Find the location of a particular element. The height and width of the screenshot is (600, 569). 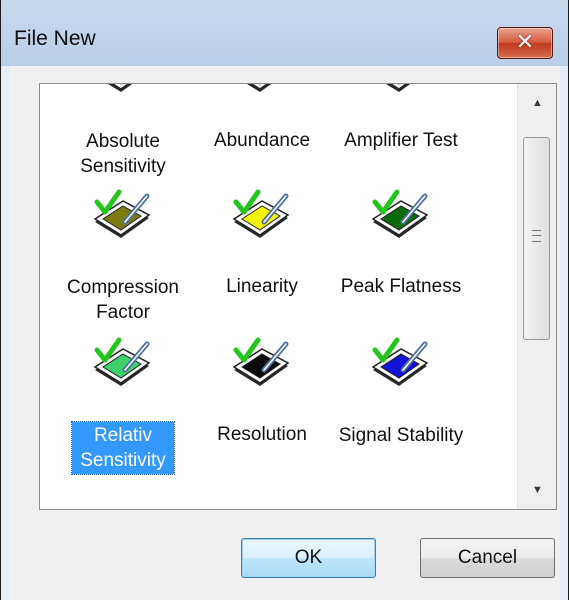

resolution-icon is located at coordinates (262, 368).